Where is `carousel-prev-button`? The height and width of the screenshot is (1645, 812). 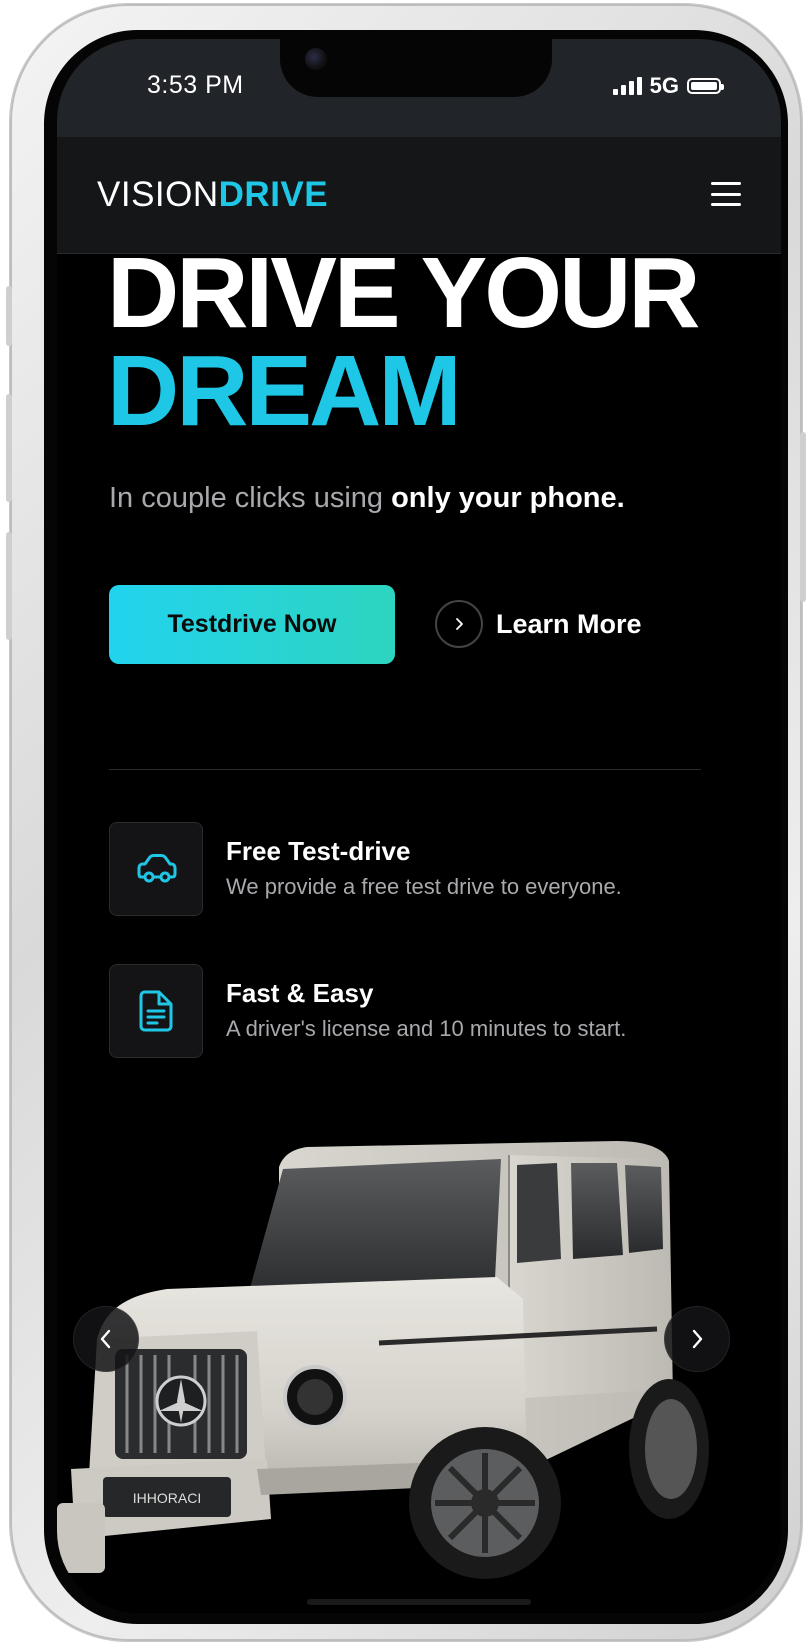 carousel-prev-button is located at coordinates (106, 1339).